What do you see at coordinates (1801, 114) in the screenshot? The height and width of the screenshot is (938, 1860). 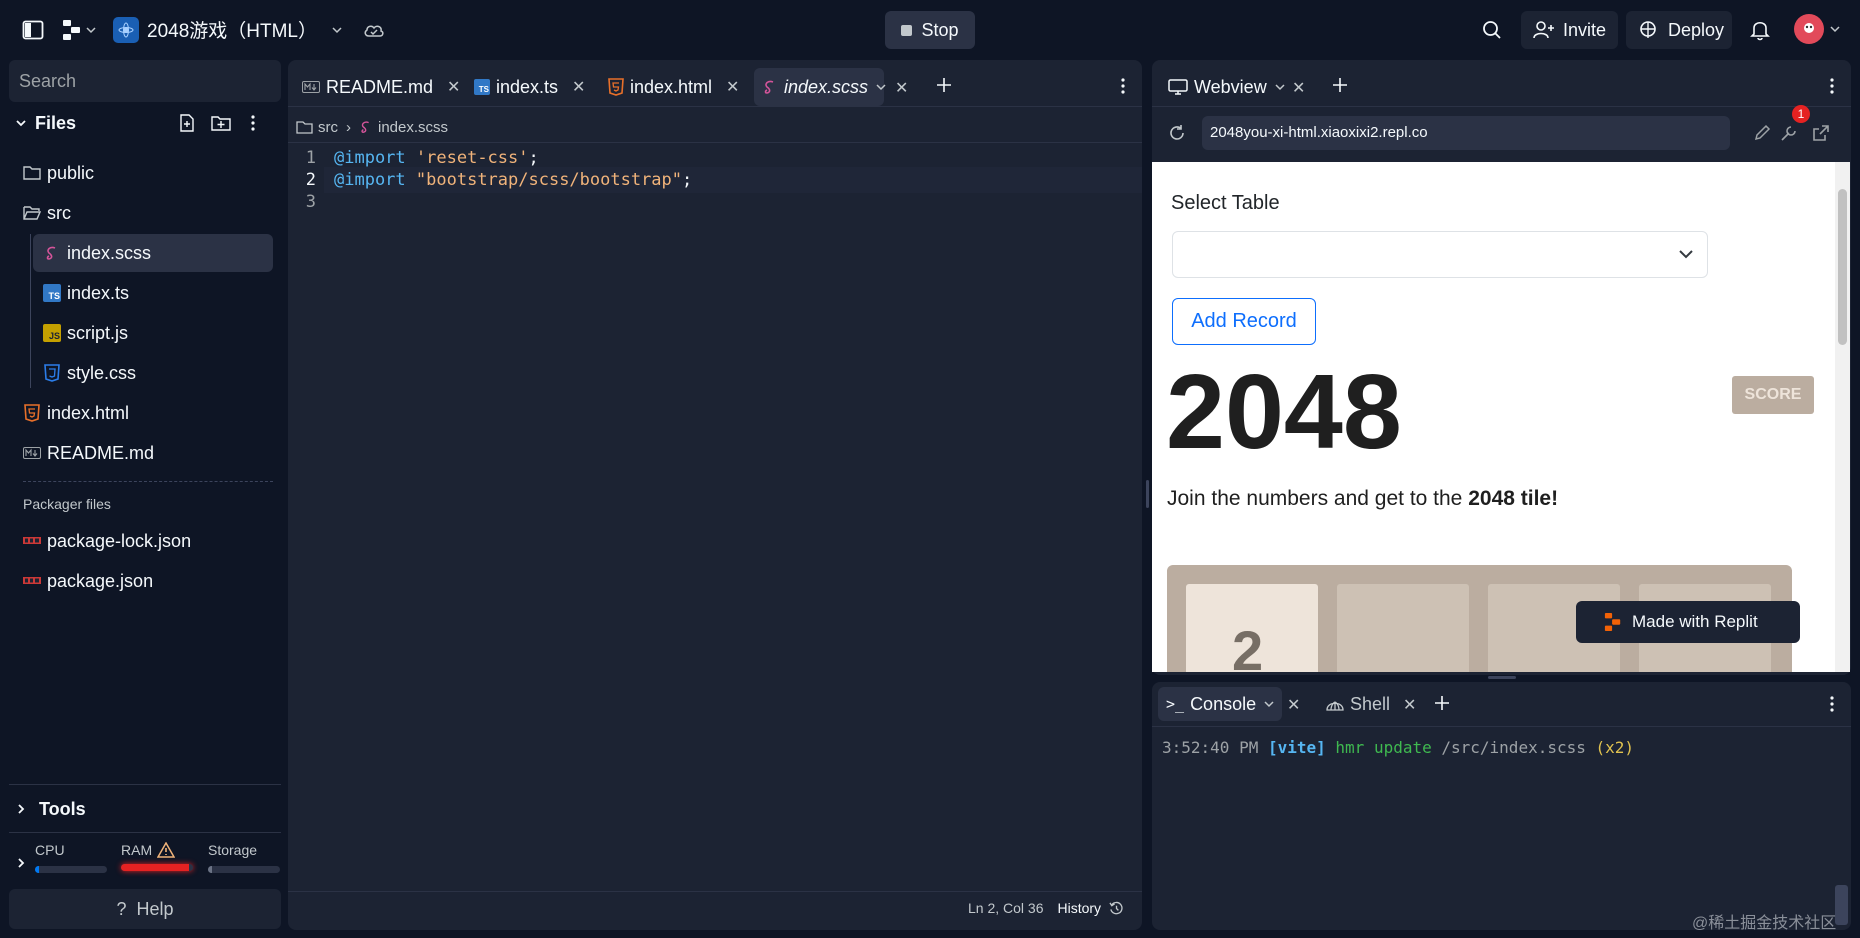 I see `notification-badge: 1` at bounding box center [1801, 114].